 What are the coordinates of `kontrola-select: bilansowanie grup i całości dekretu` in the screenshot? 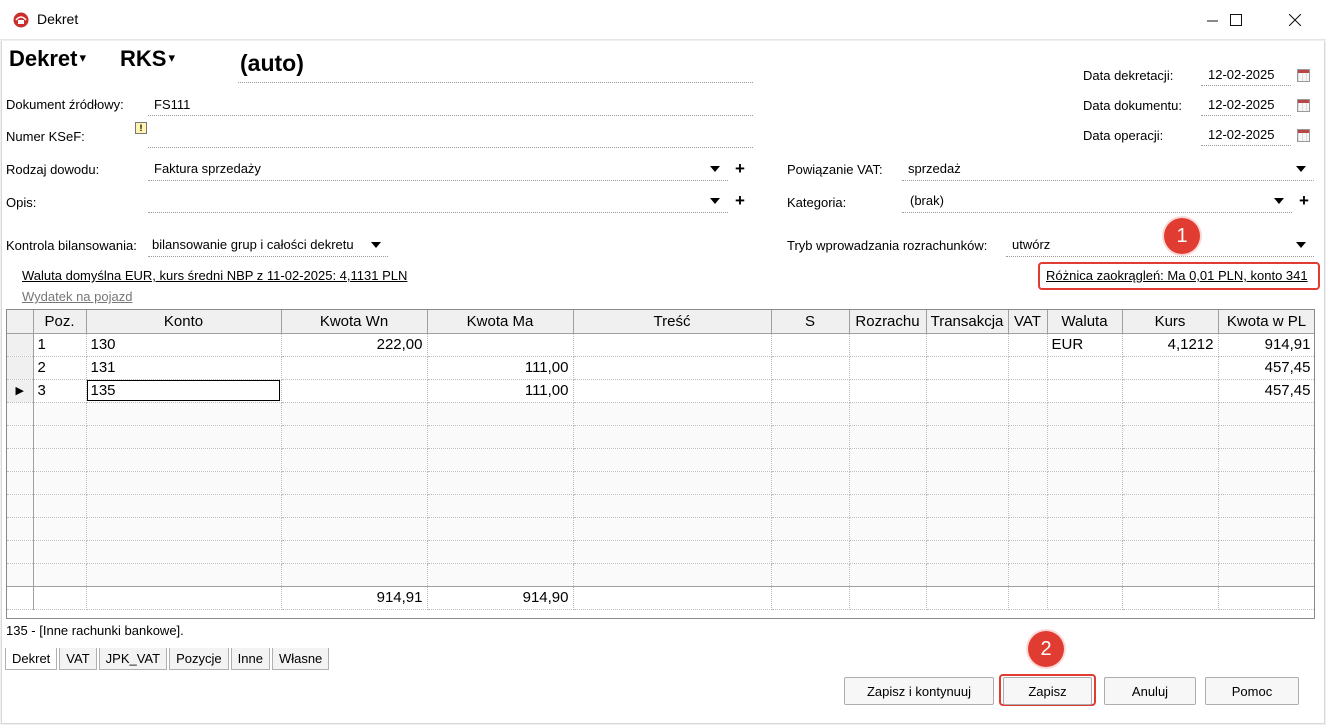 It's located at (268, 247).